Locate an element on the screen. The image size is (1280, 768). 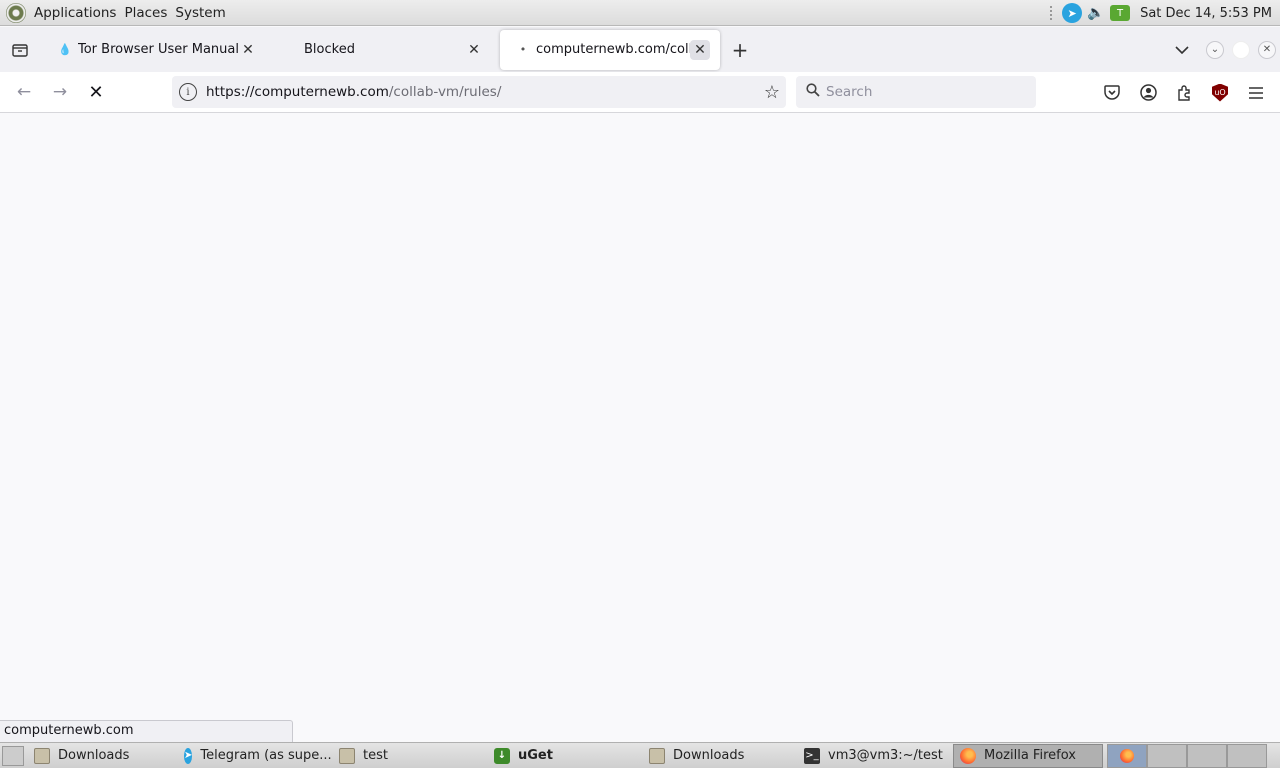
taskbar-item-downloads: Downloads is located at coordinates (103, 756).